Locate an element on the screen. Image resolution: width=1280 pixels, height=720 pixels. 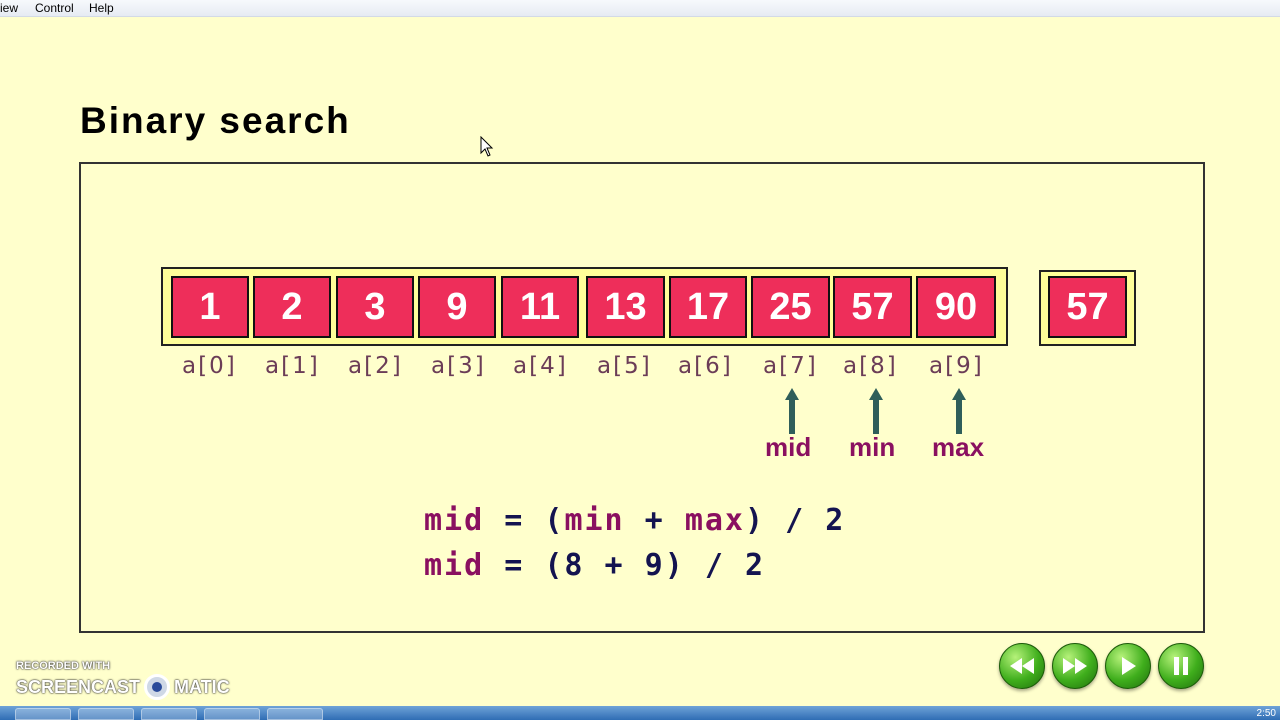
rewind-icon is located at coordinates (1022, 666).